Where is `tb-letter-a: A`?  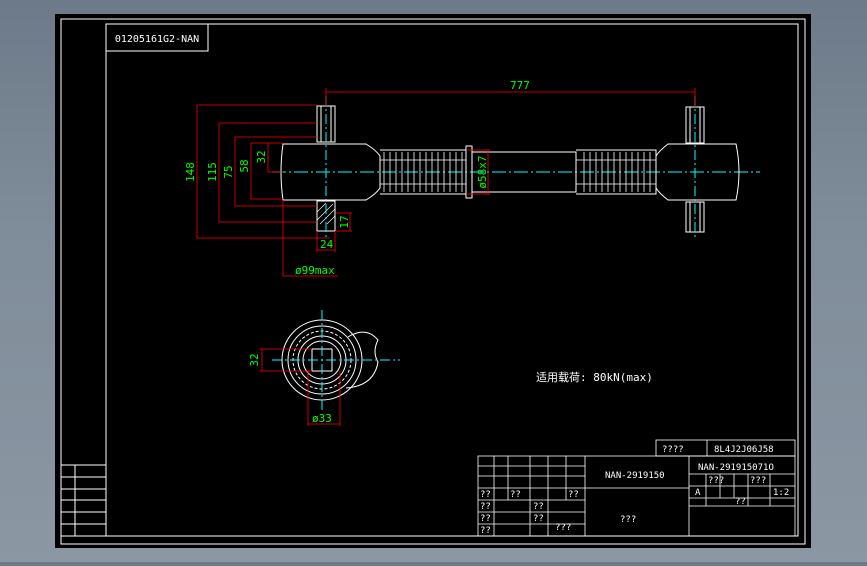
tb-letter-a: A is located at coordinates (698, 493).